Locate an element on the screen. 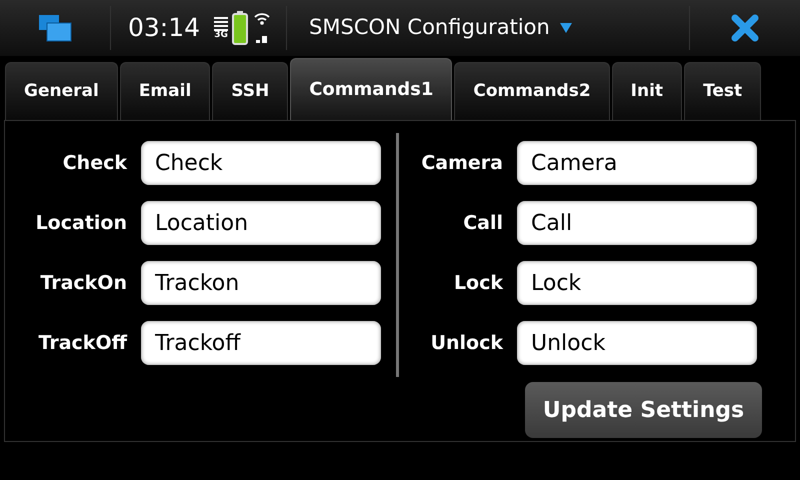 Image resolution: width=800 pixels, height=480 pixels. field-label: TrackOff is located at coordinates (82, 343).